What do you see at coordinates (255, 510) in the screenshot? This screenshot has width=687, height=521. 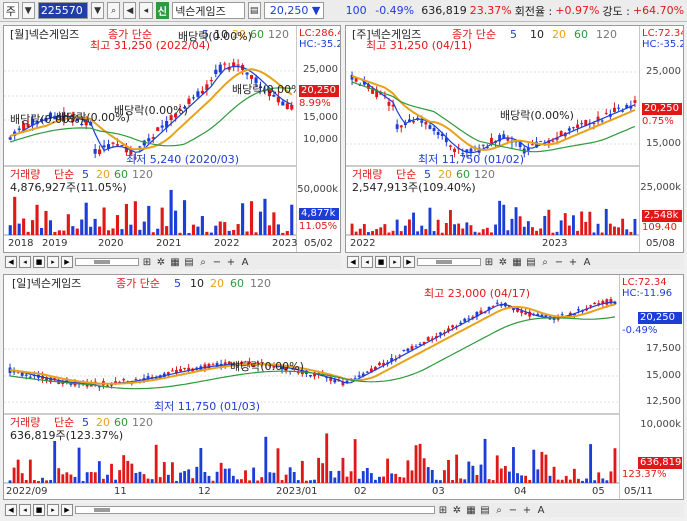 I see `daily-scrollbar` at bounding box center [255, 510].